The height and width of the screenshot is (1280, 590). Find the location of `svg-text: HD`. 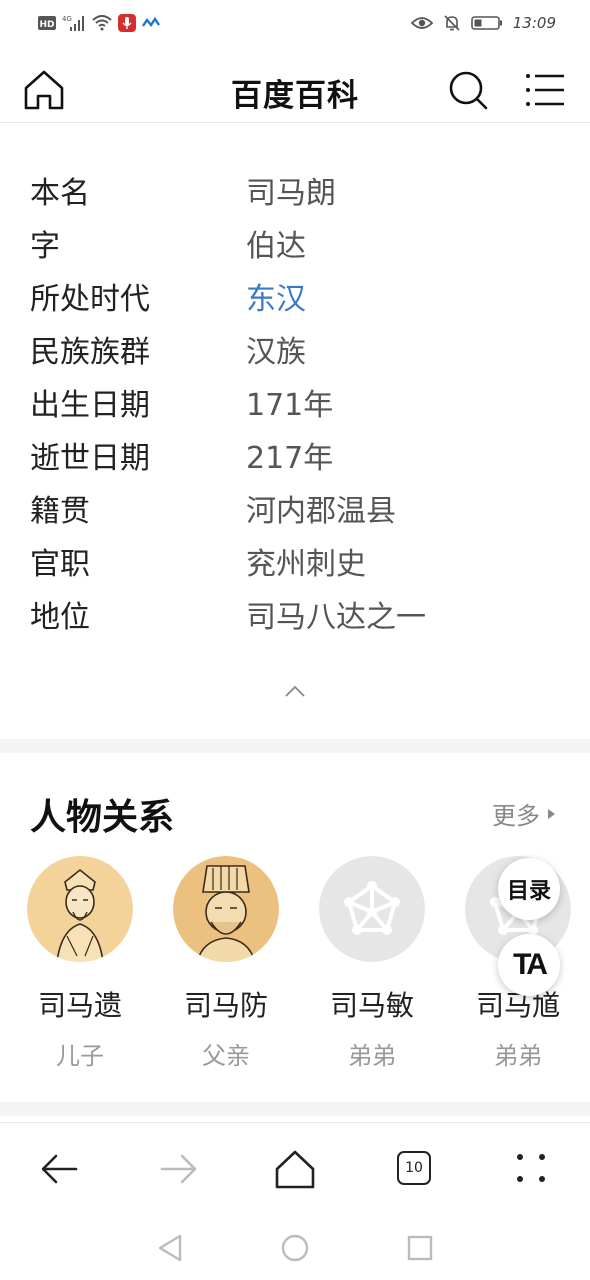

svg-text: HD is located at coordinates (46, 25).